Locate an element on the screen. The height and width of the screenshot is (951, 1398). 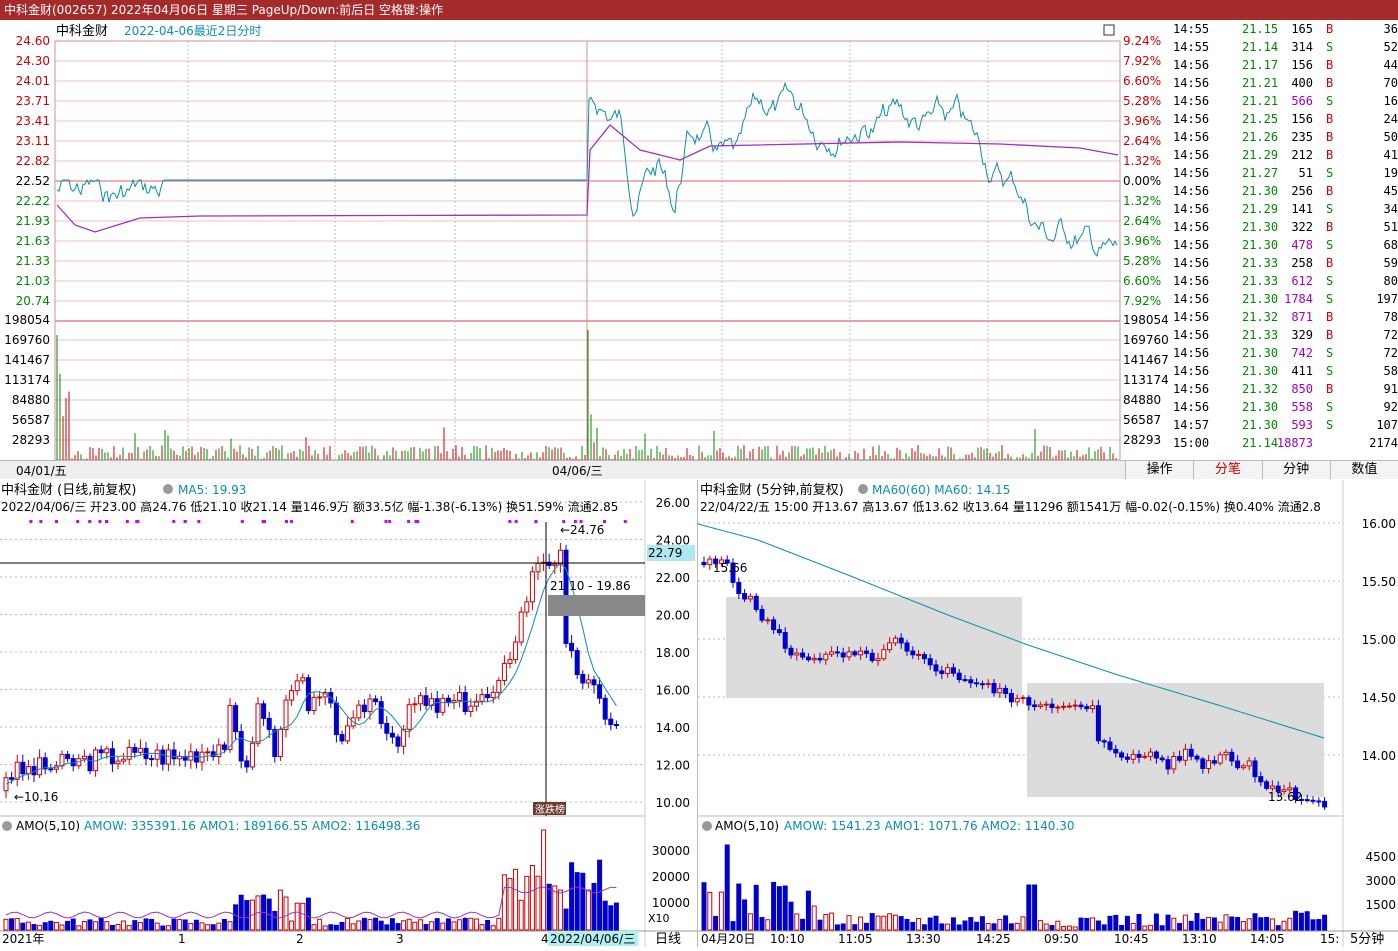
tick-count: 78 is located at coordinates (1390, 317).